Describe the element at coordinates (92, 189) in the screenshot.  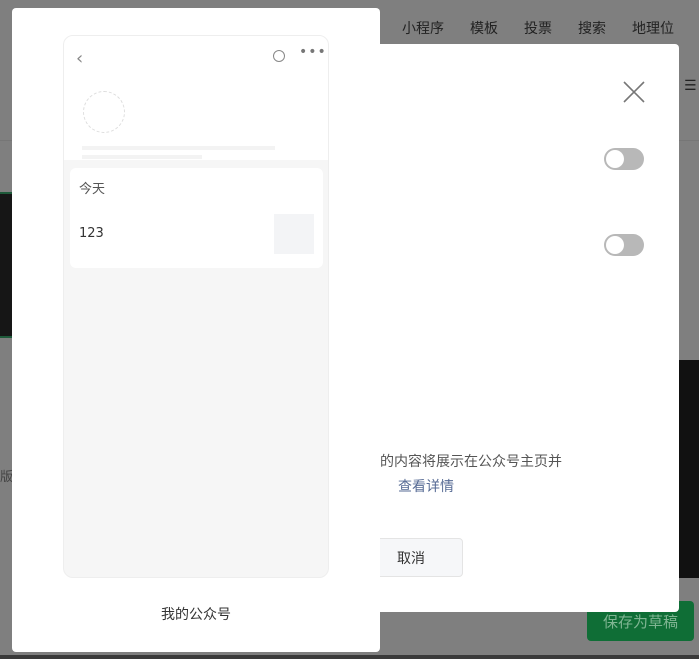
I see `section-title: 今天` at that location.